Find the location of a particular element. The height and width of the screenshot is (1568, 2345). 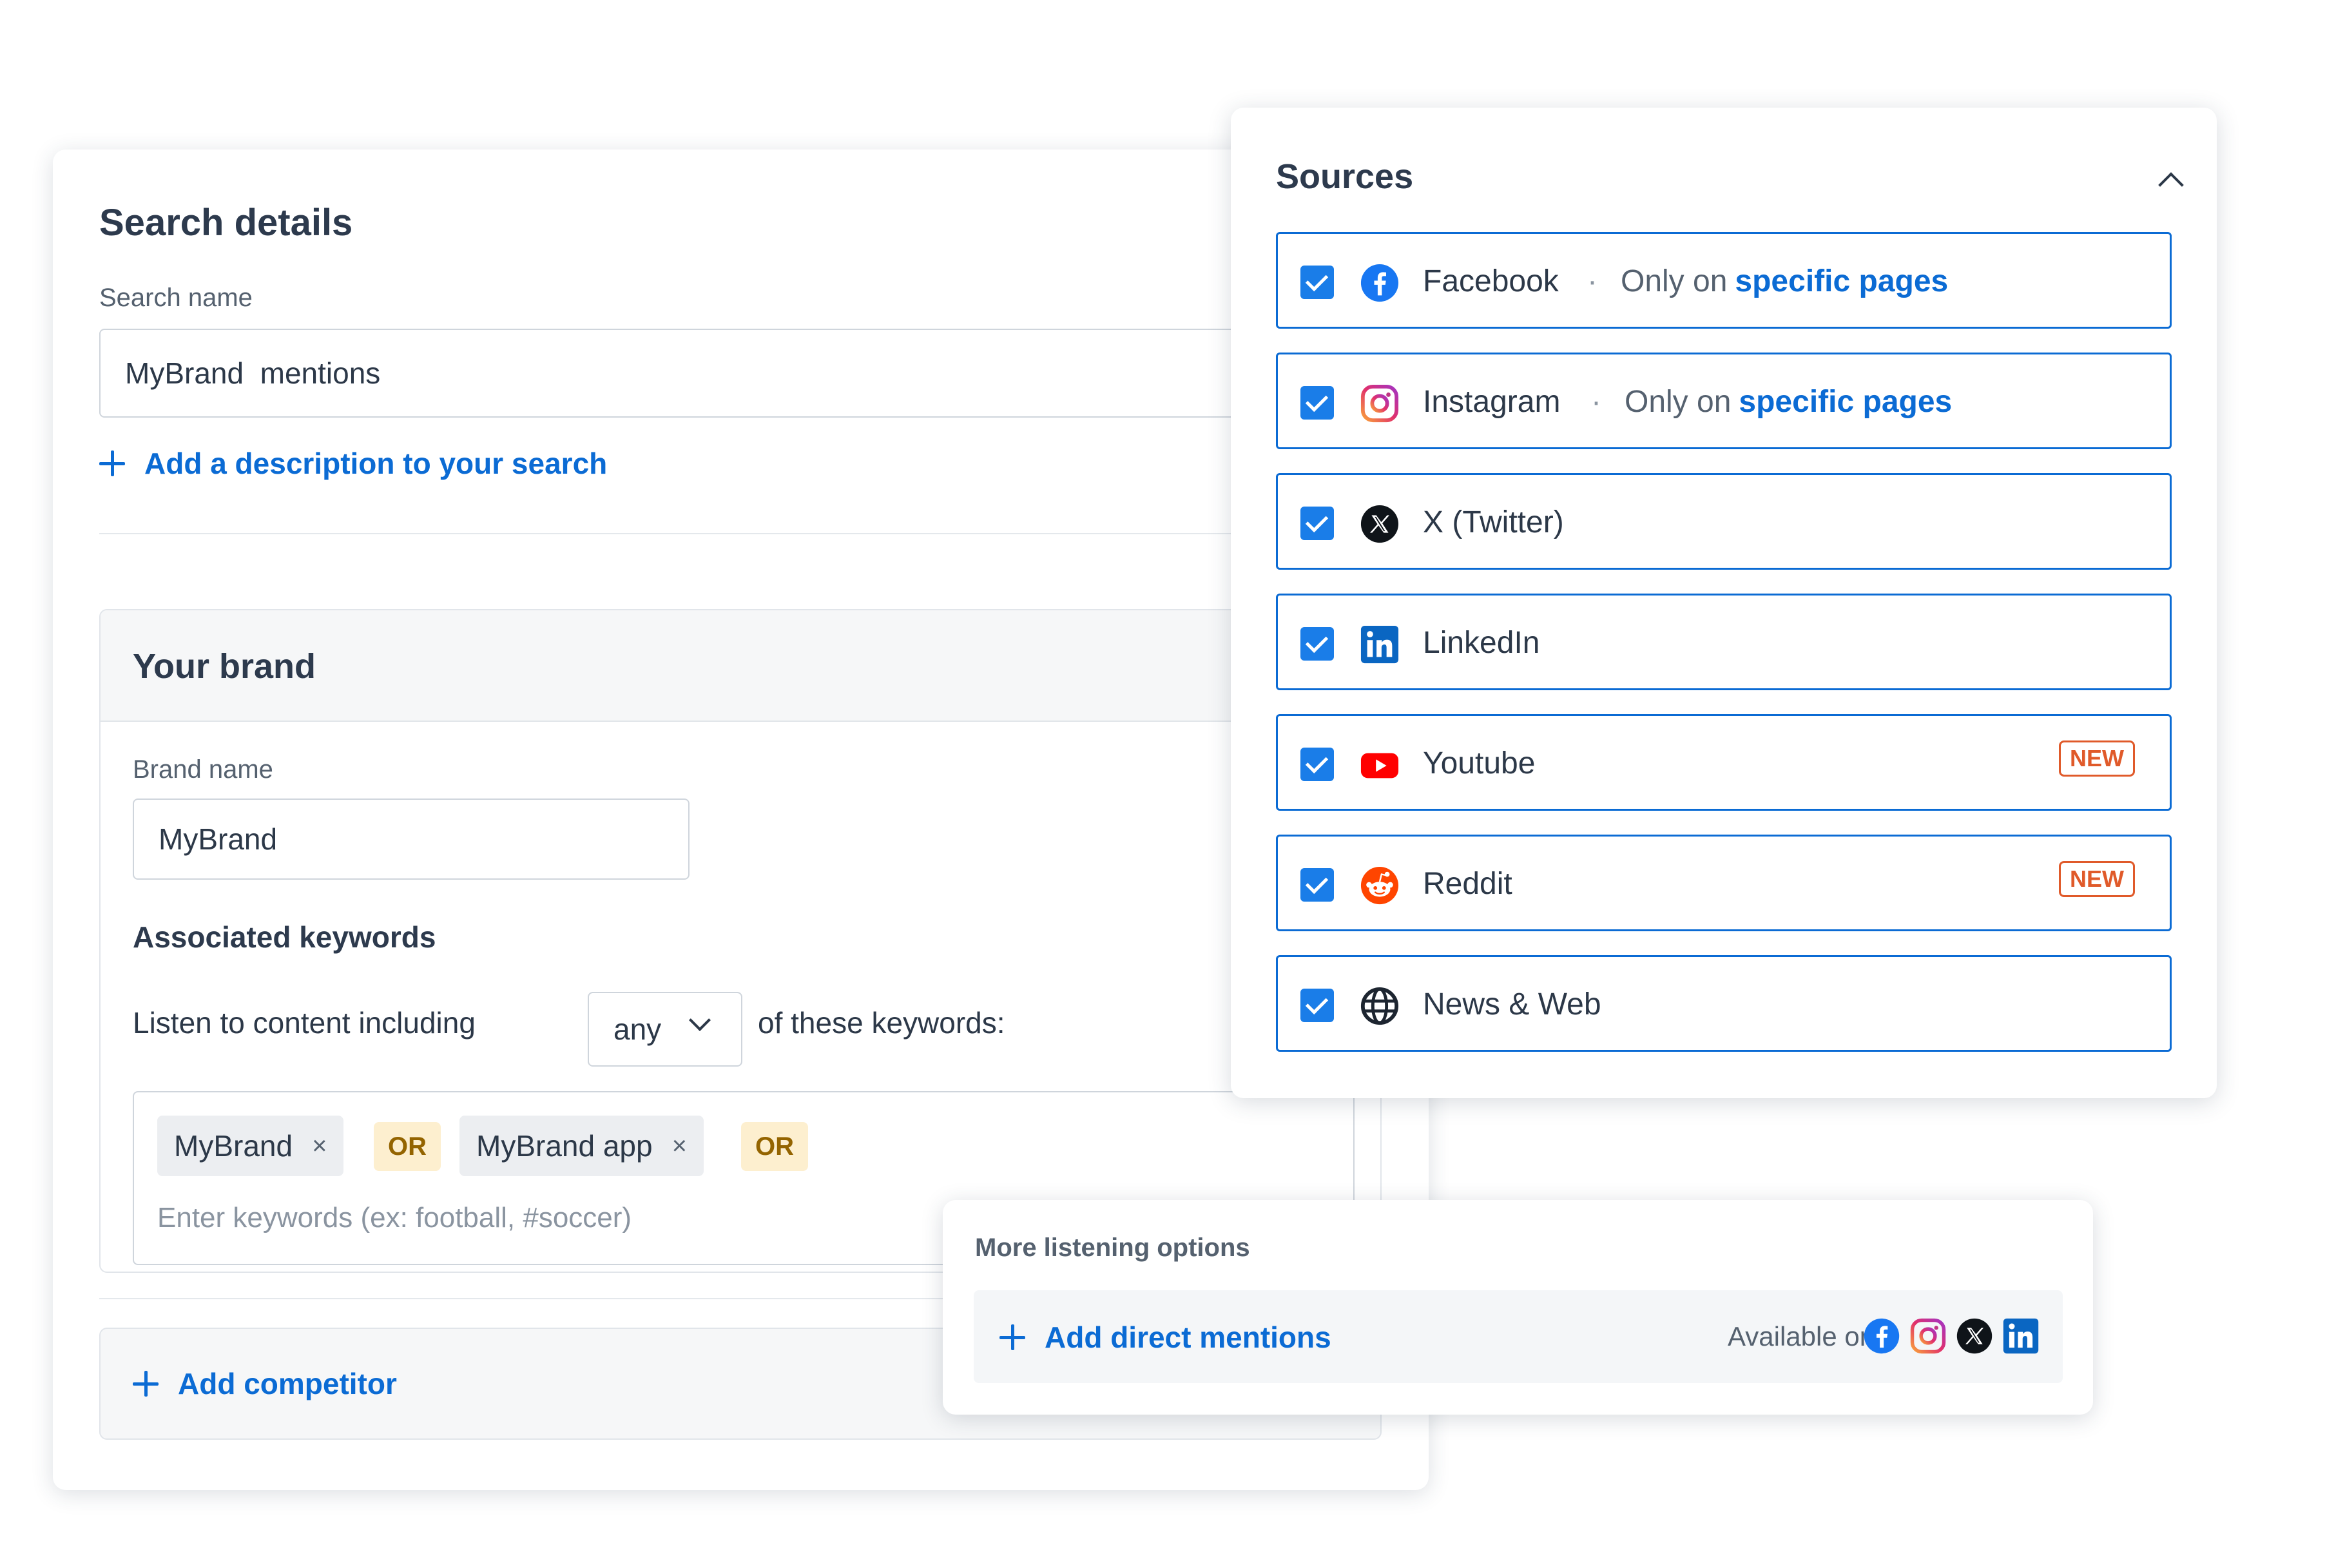

source-row-instagram: Instagram · Only on specific pages is located at coordinates (1724, 401).